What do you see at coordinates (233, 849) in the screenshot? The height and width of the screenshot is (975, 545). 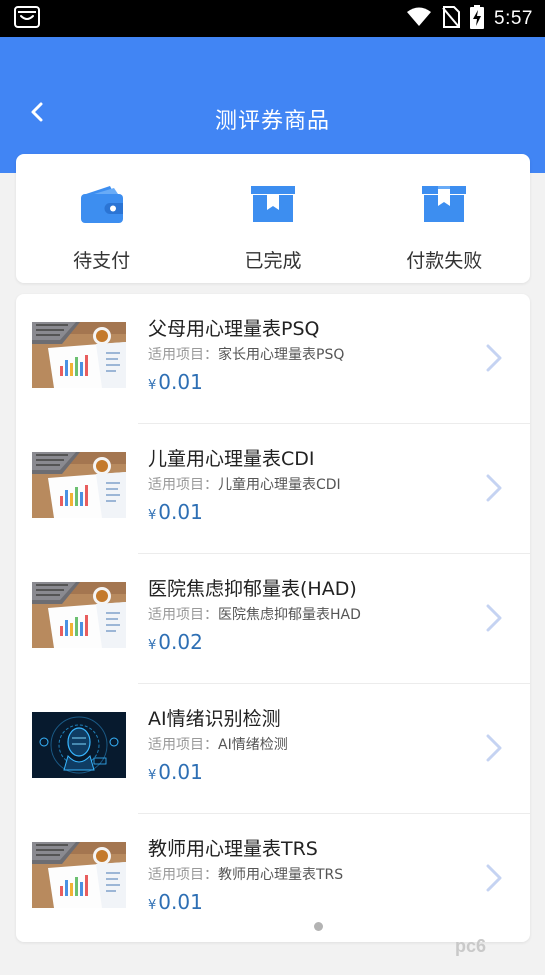 I see `product-title: 教师用心理量表TRS` at bounding box center [233, 849].